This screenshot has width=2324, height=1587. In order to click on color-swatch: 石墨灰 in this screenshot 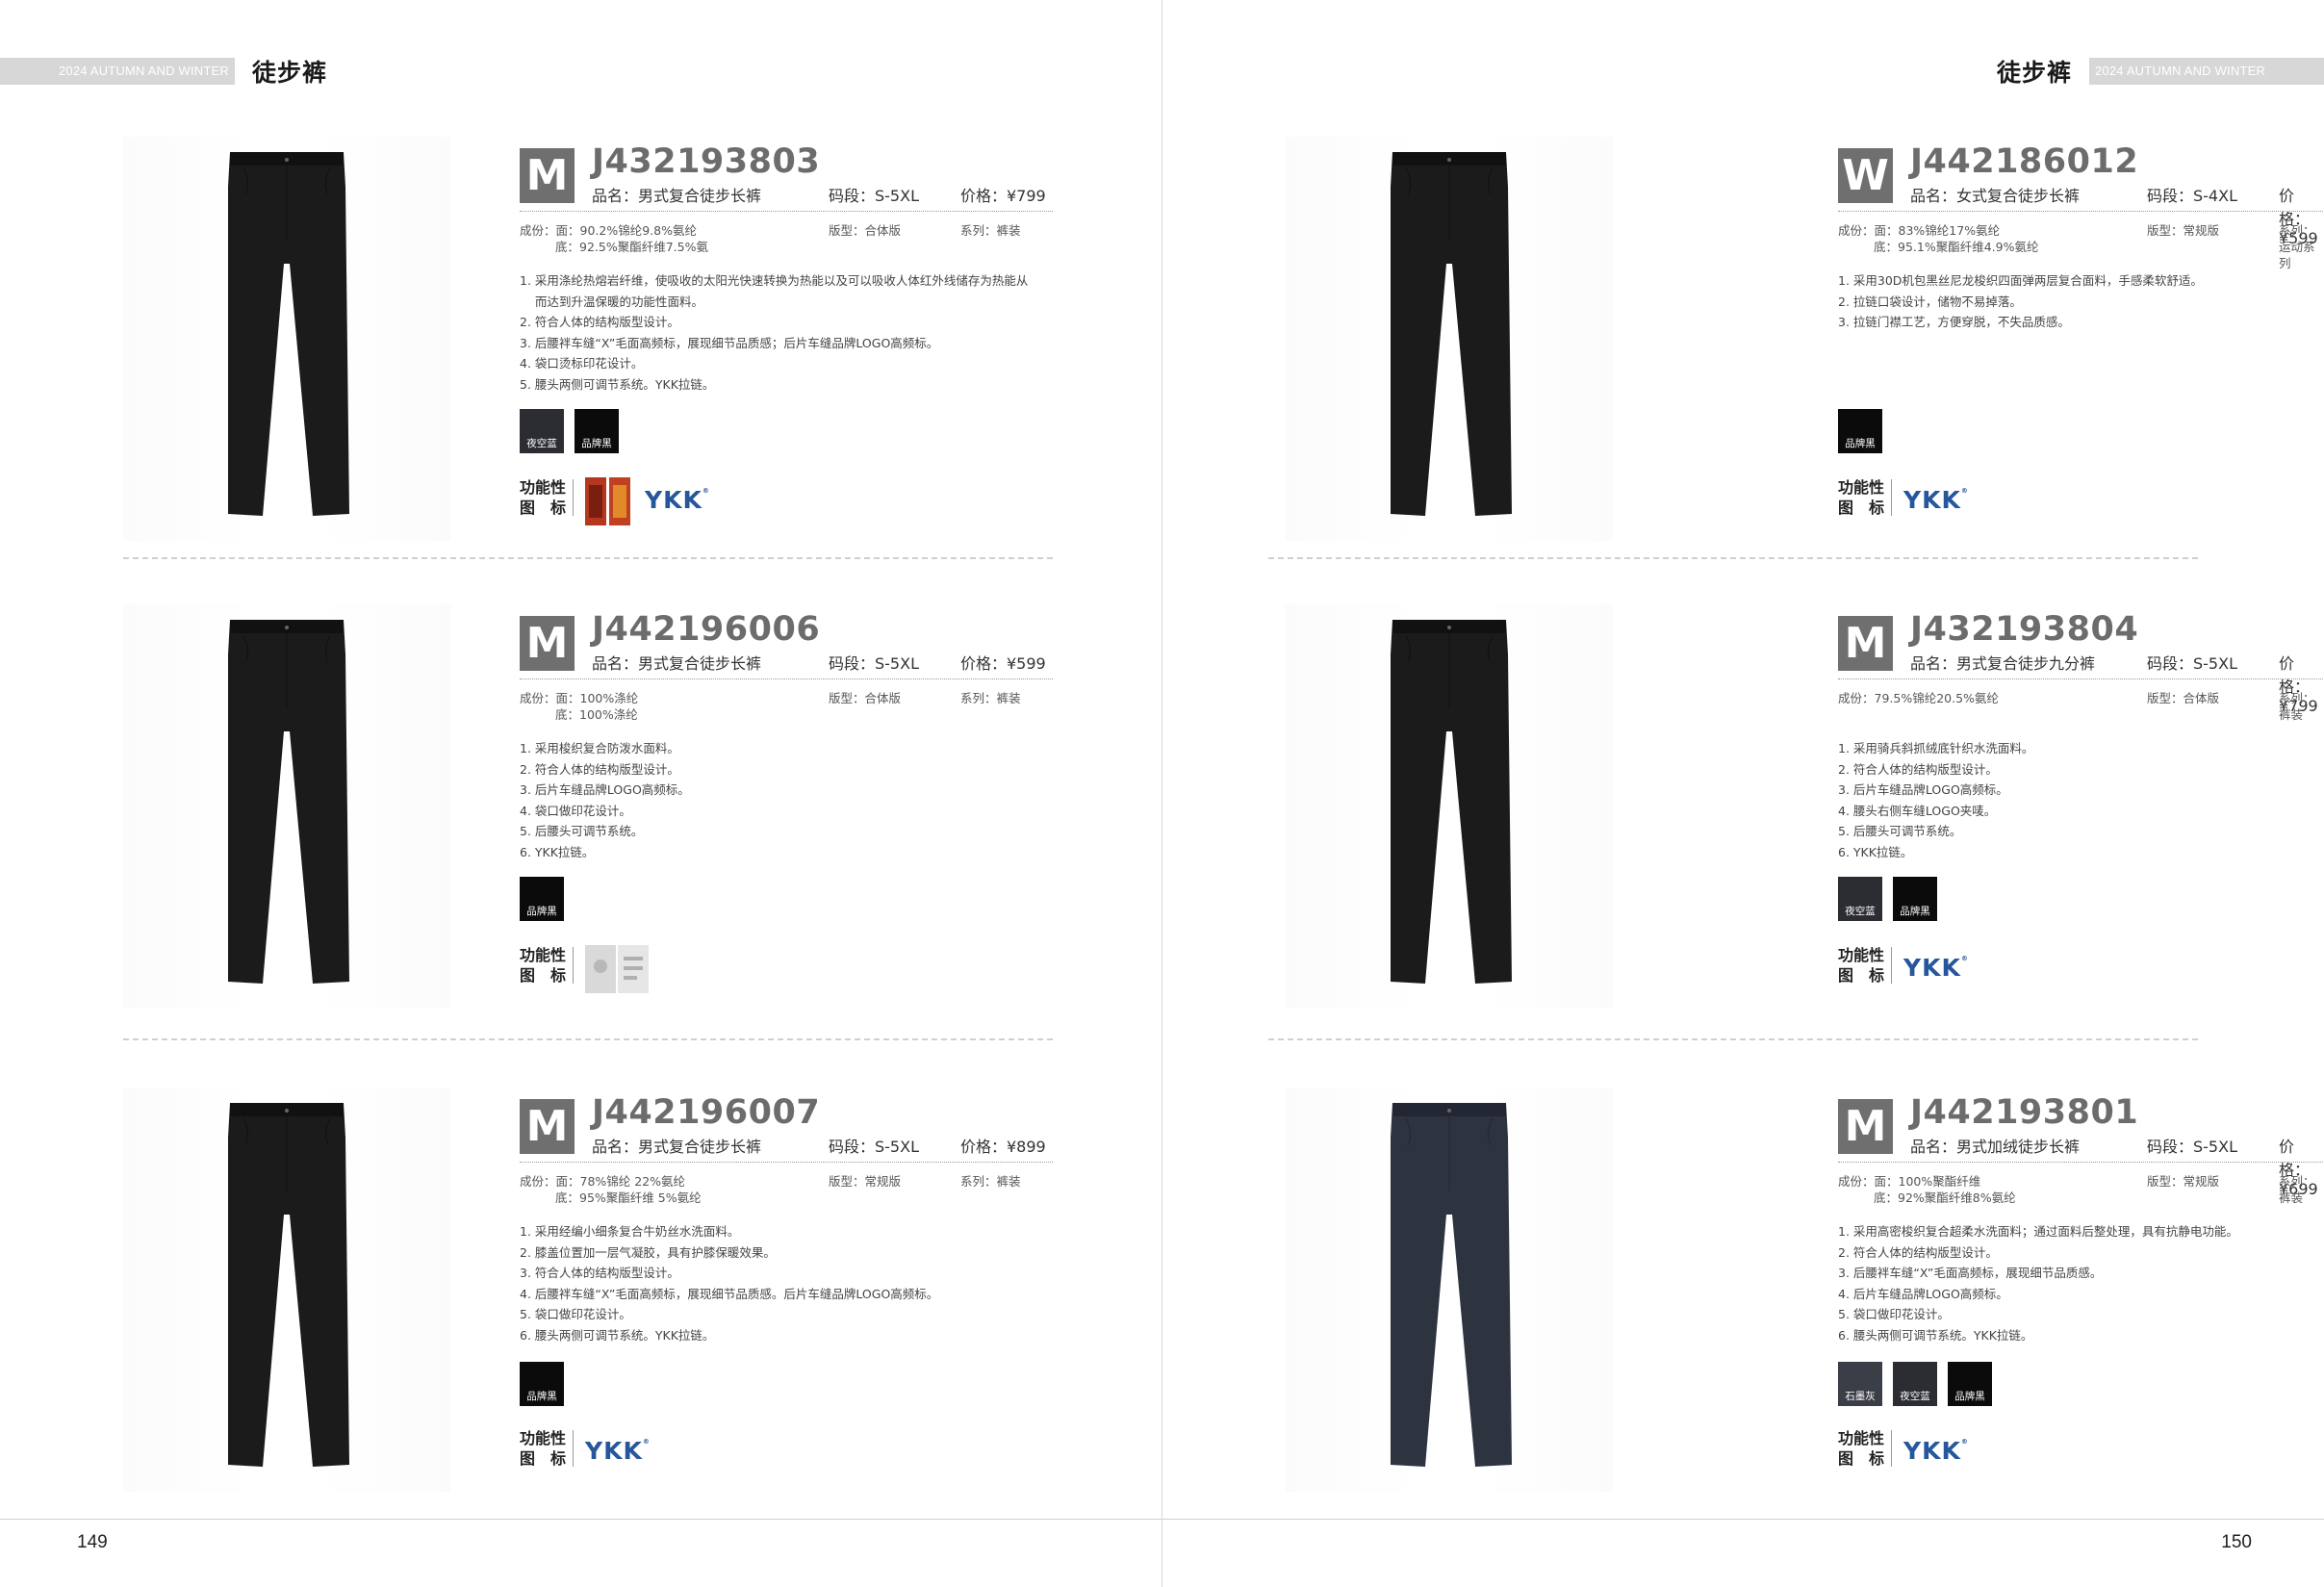, I will do `click(1860, 1384)`.